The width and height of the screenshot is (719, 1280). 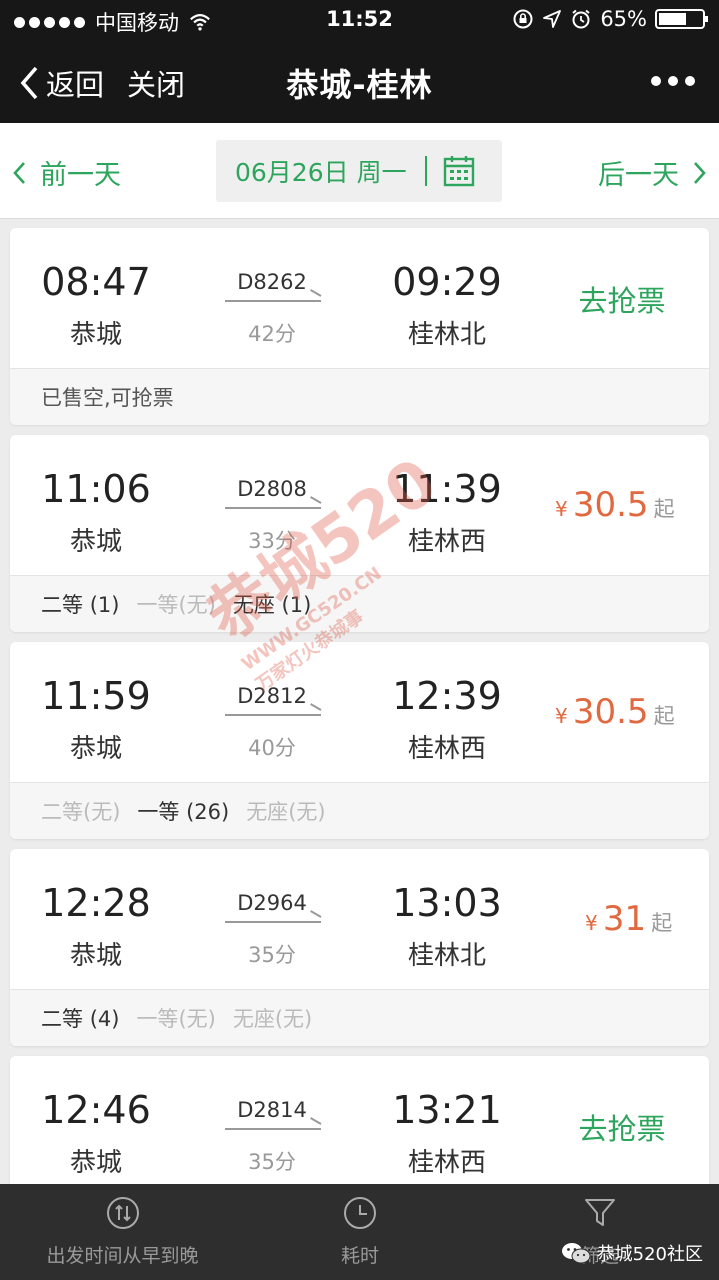 What do you see at coordinates (359, 20) in the screenshot?
I see `status-bar: 中国移动 11:52 65%` at bounding box center [359, 20].